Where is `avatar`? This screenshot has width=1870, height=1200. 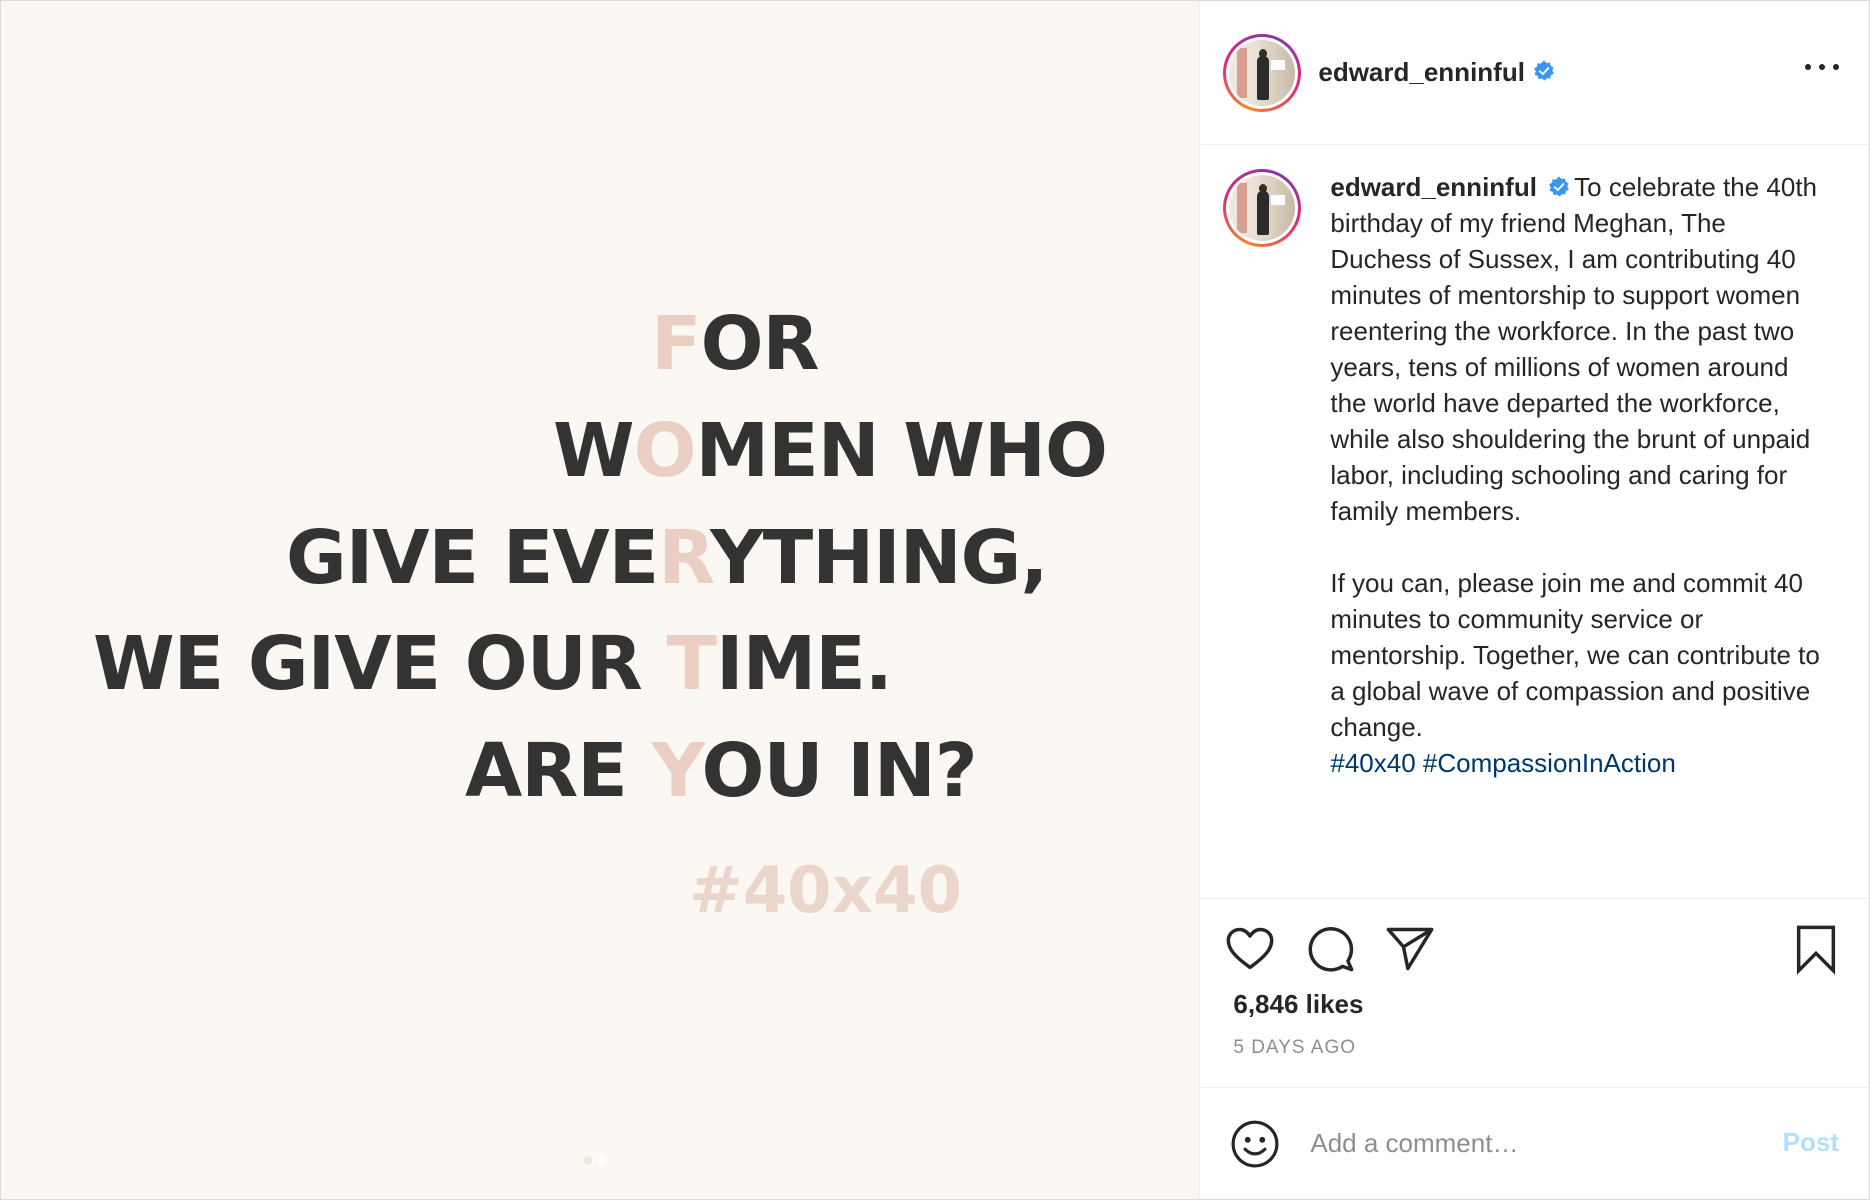
avatar is located at coordinates (1262, 72).